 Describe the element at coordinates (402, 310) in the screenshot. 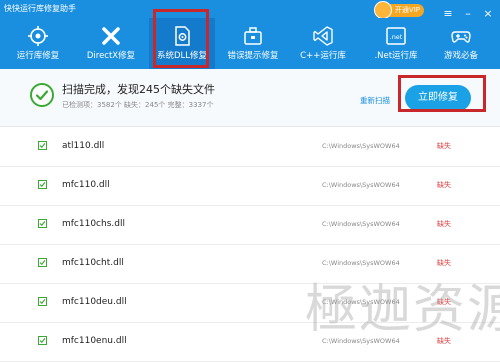

I see `watermark: 極迦资源` at that location.